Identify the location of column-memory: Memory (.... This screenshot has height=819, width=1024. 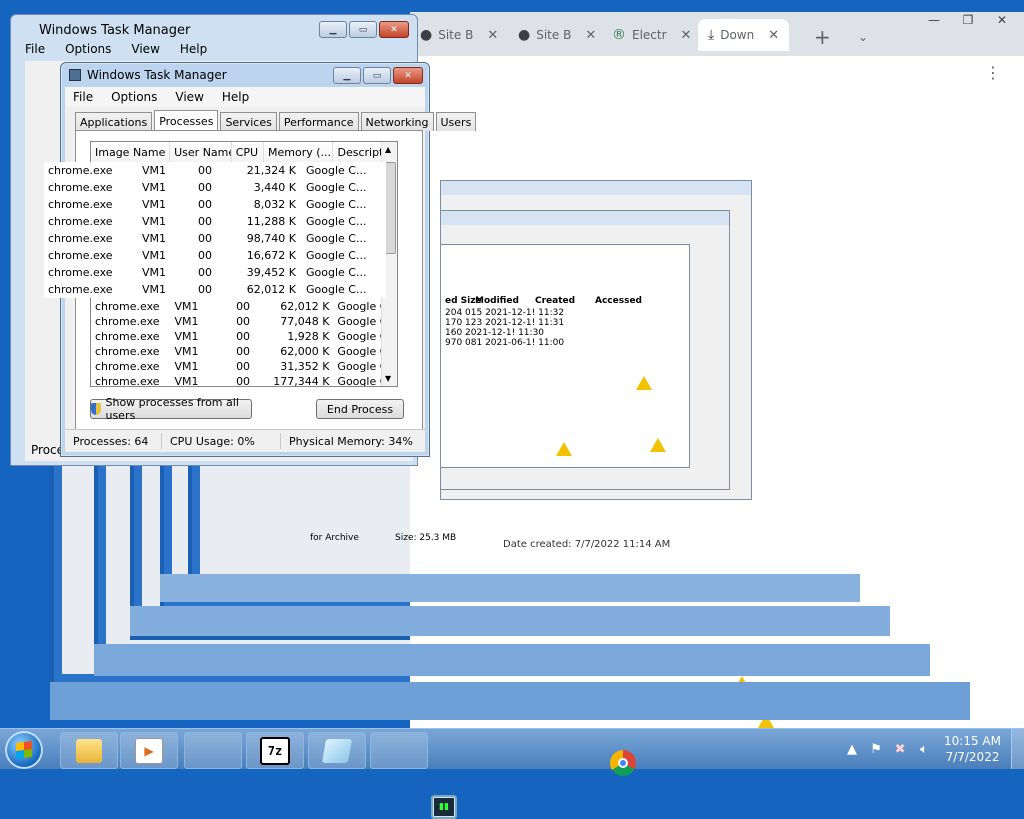
(299, 152).